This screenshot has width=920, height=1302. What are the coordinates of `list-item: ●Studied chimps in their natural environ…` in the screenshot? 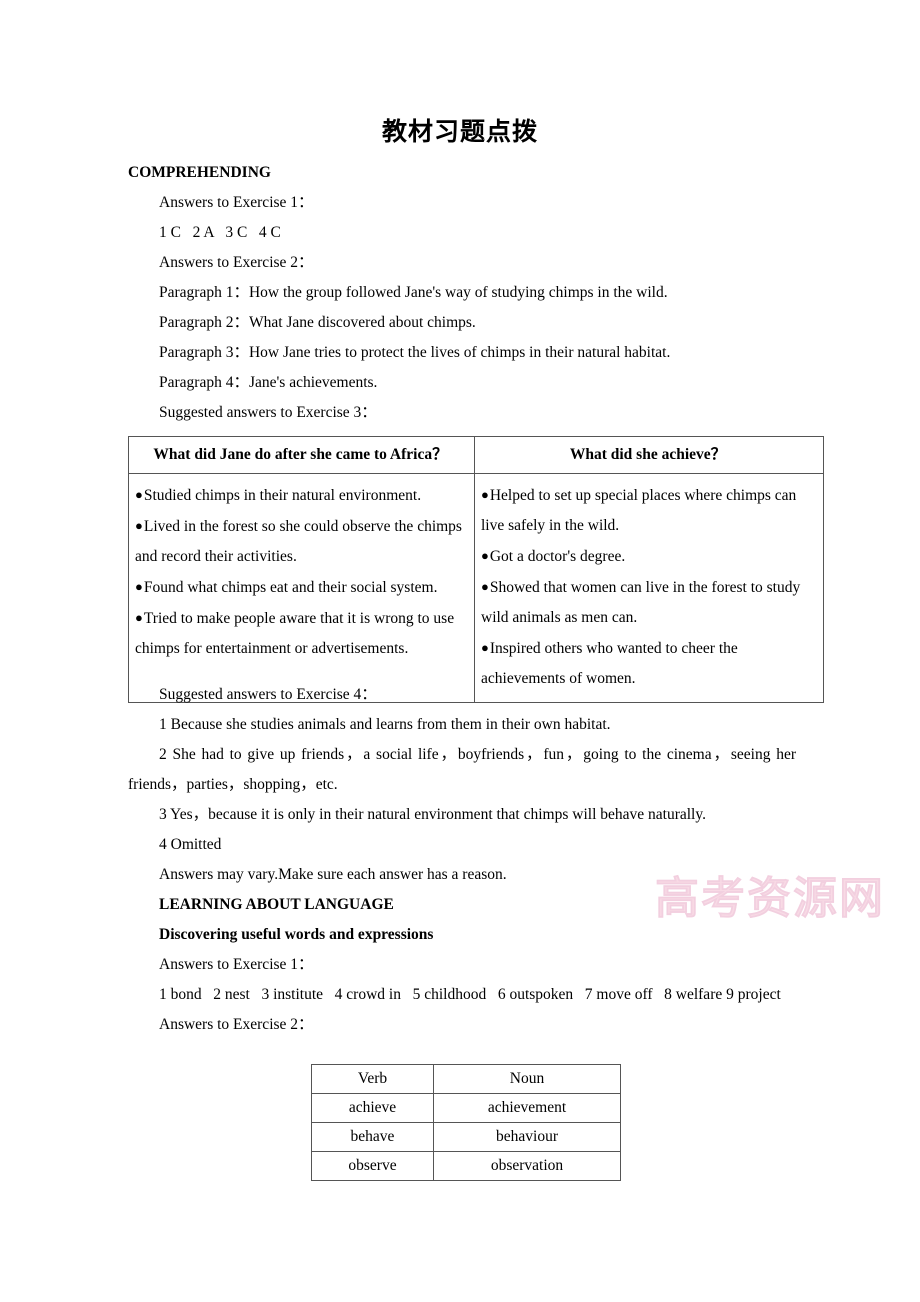 It's located at (300, 495).